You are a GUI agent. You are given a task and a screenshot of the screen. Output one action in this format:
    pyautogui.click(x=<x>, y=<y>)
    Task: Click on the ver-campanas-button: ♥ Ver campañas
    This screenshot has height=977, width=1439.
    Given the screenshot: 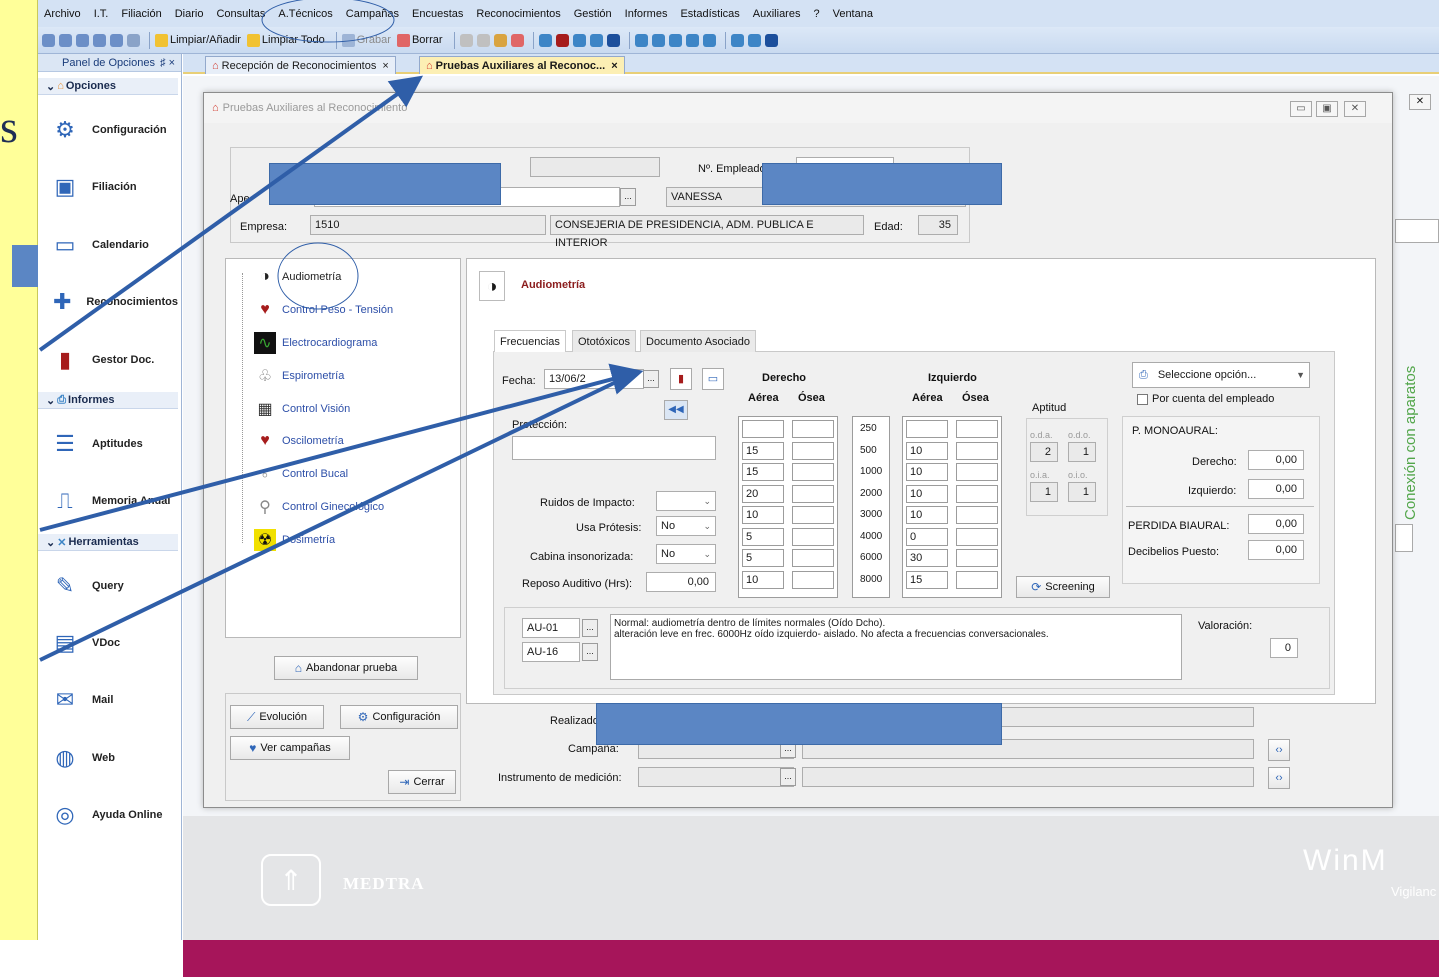 What is the action you would take?
    pyautogui.click(x=290, y=748)
    